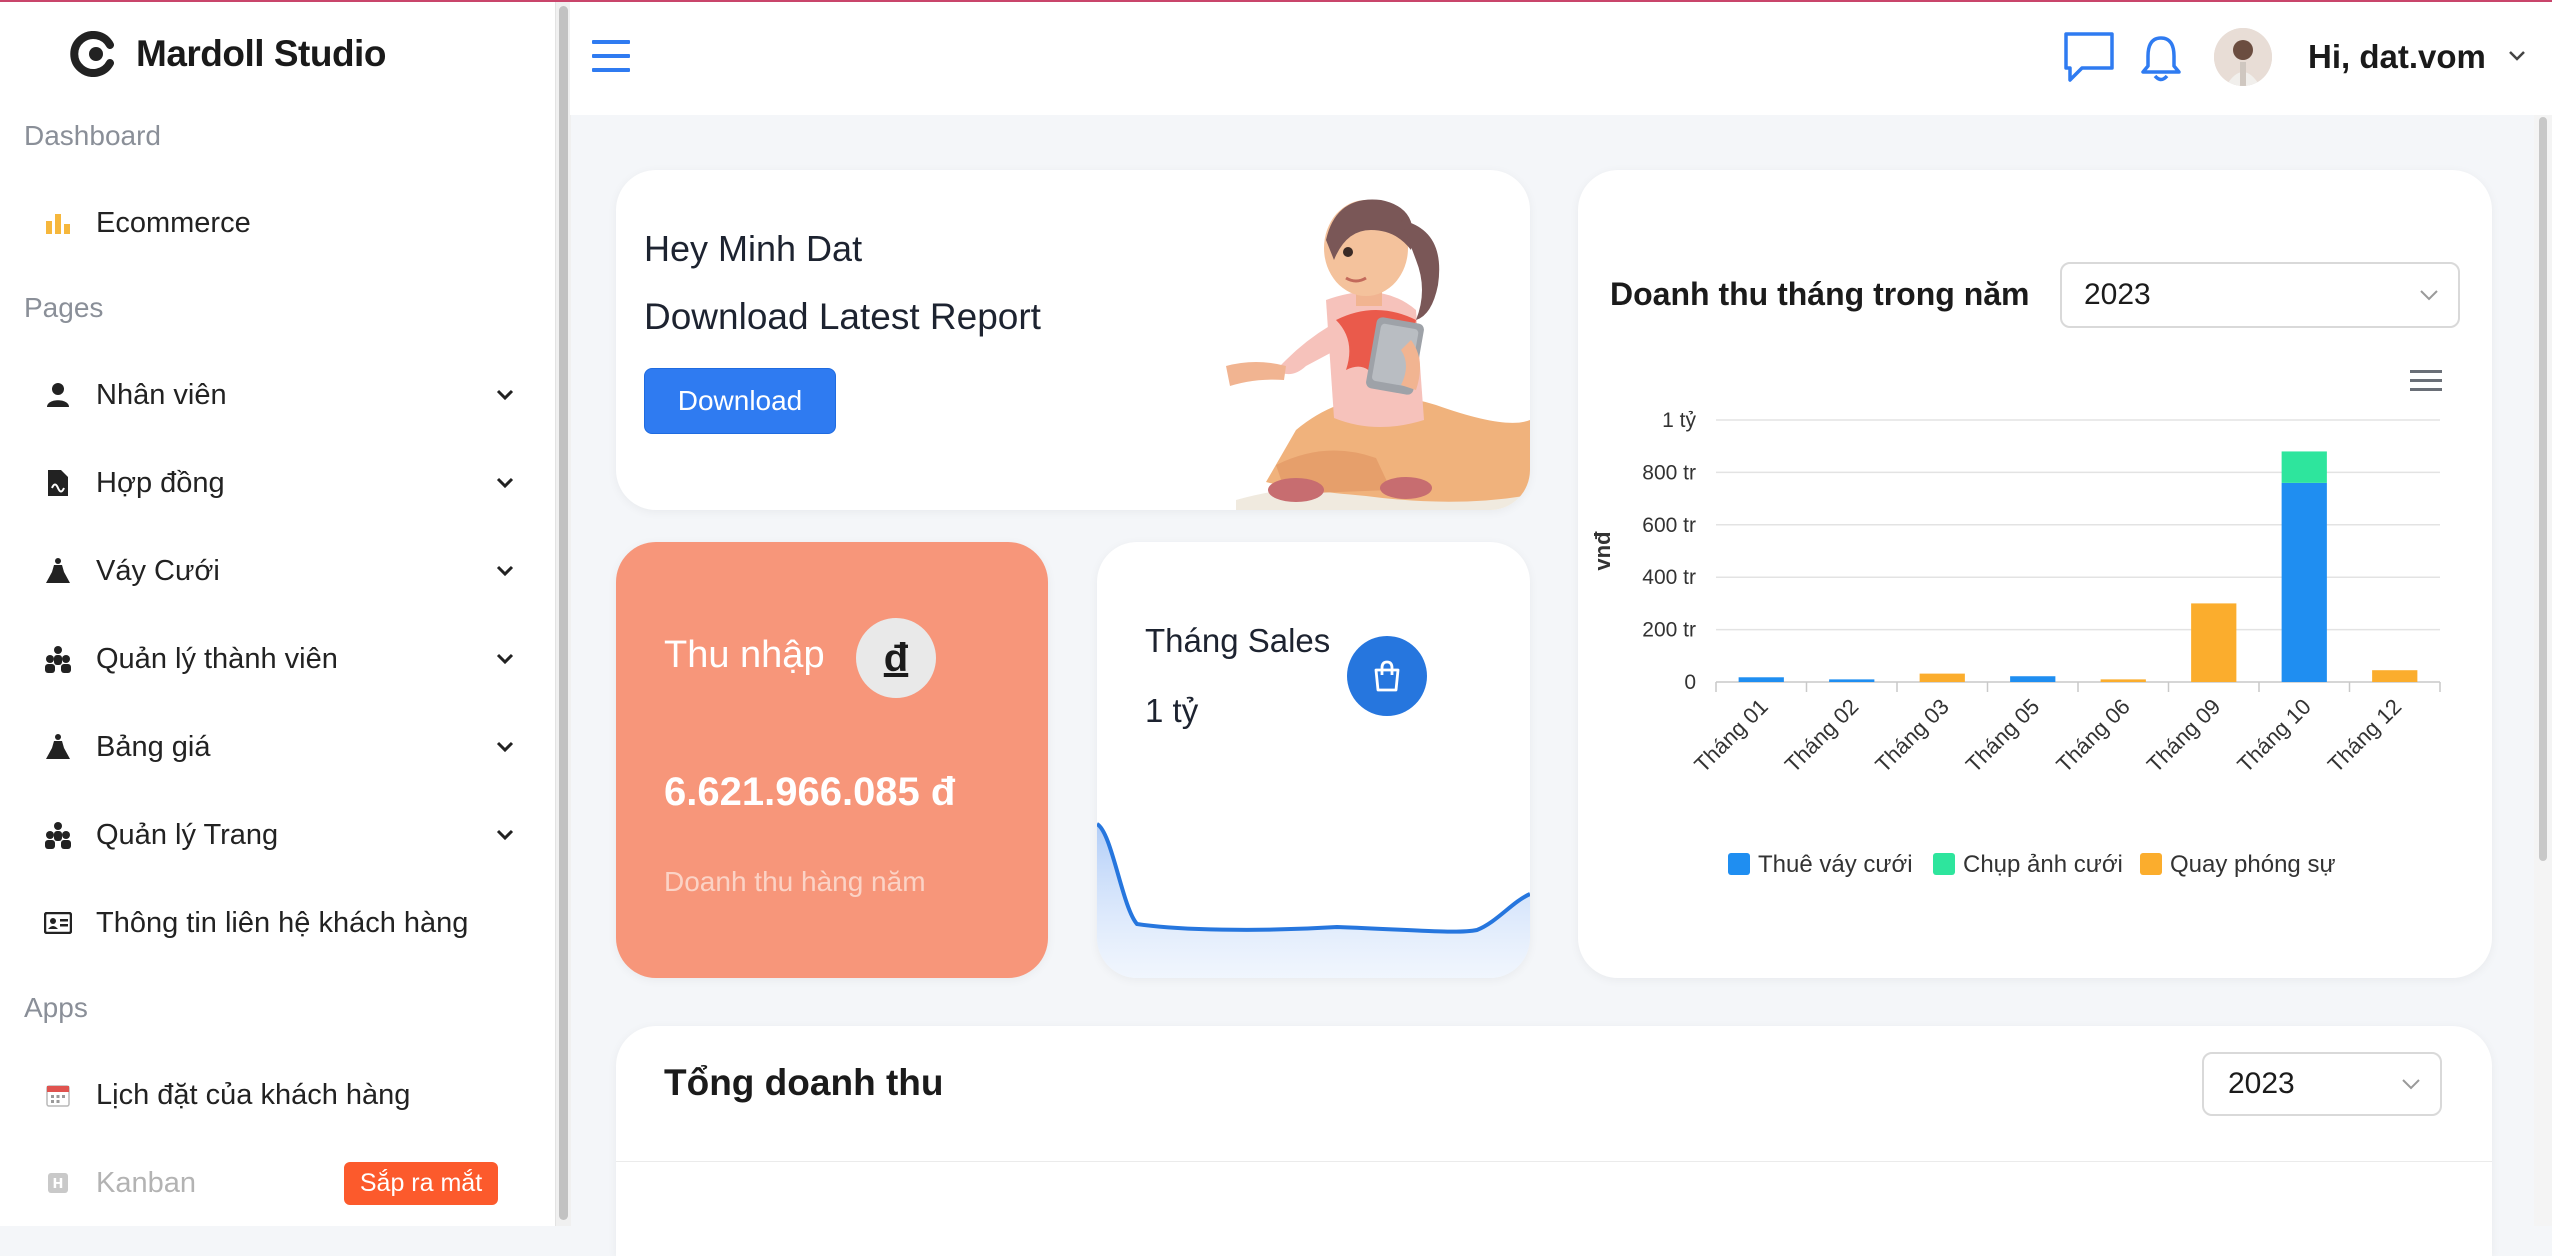  I want to click on income-subtitle: Doanh thu hàng năm, so click(795, 881).